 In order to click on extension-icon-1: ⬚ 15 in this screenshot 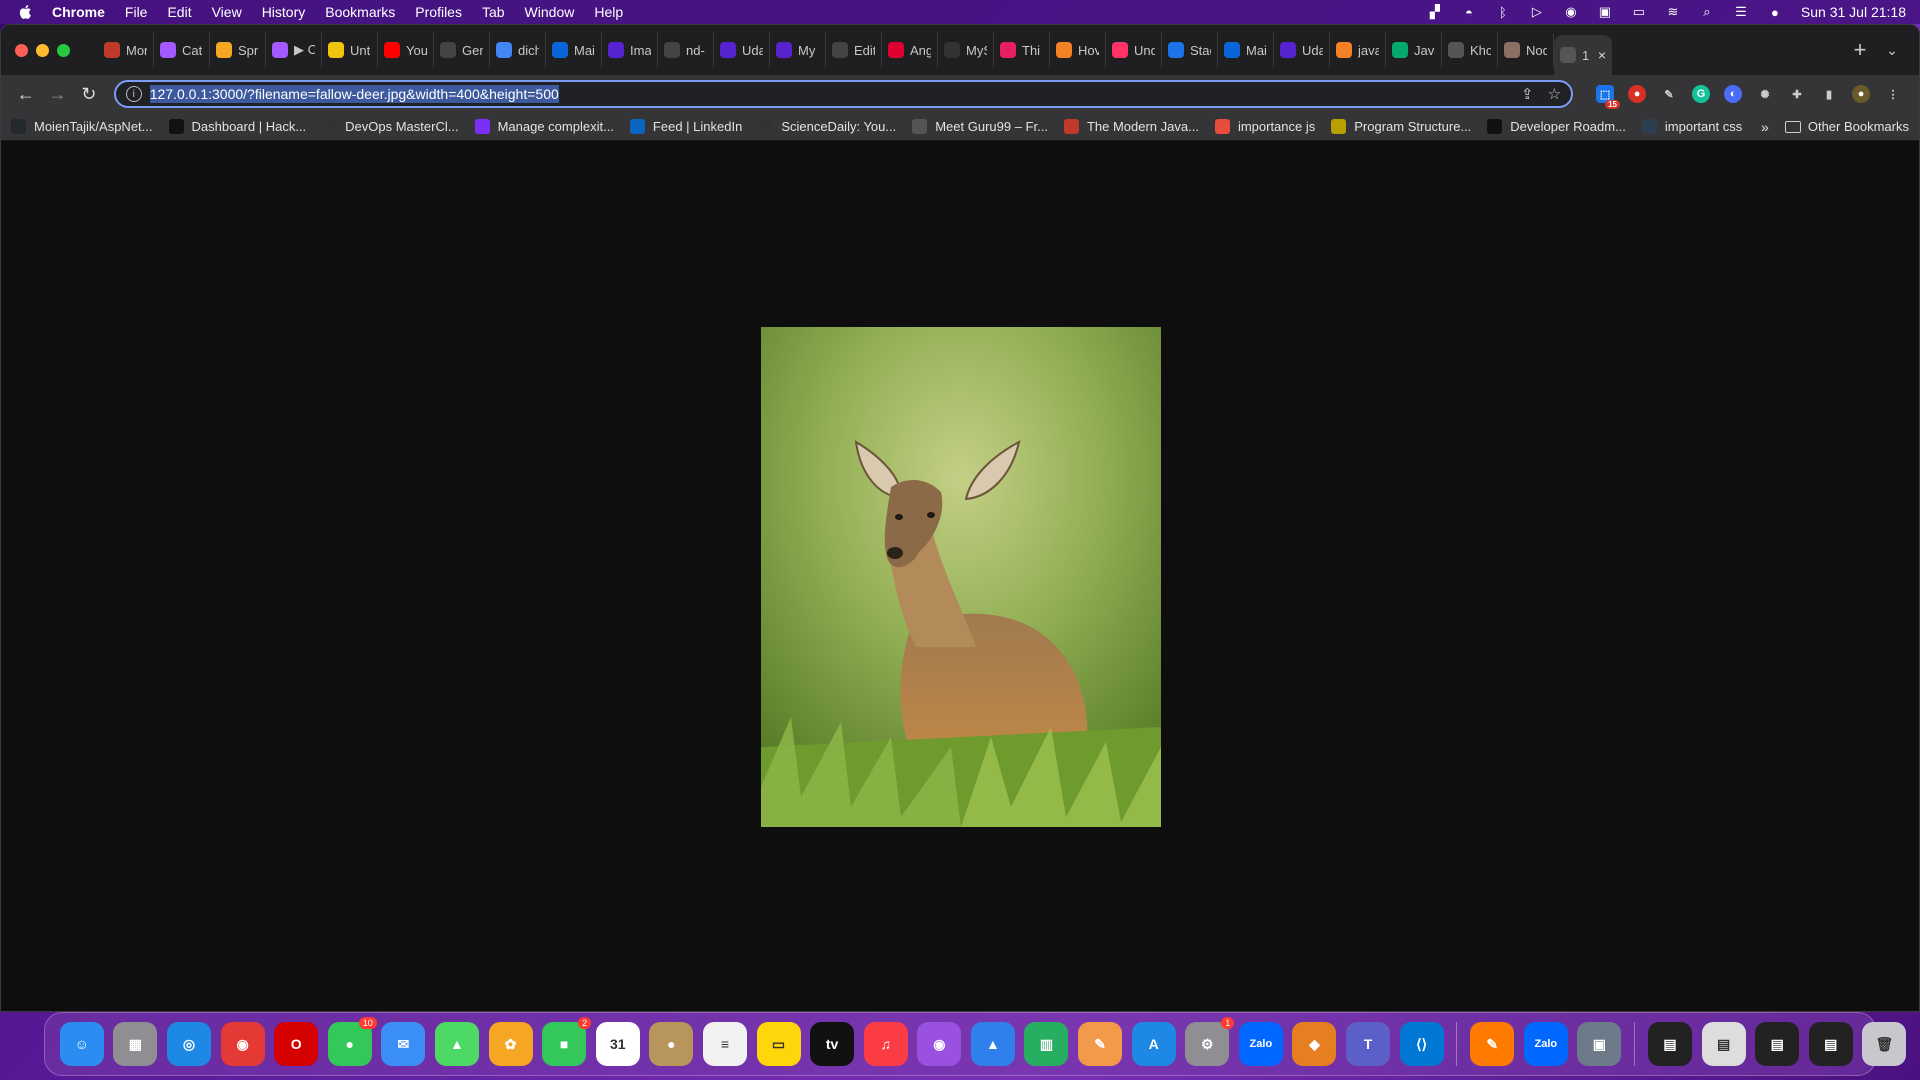, I will do `click(1608, 97)`.